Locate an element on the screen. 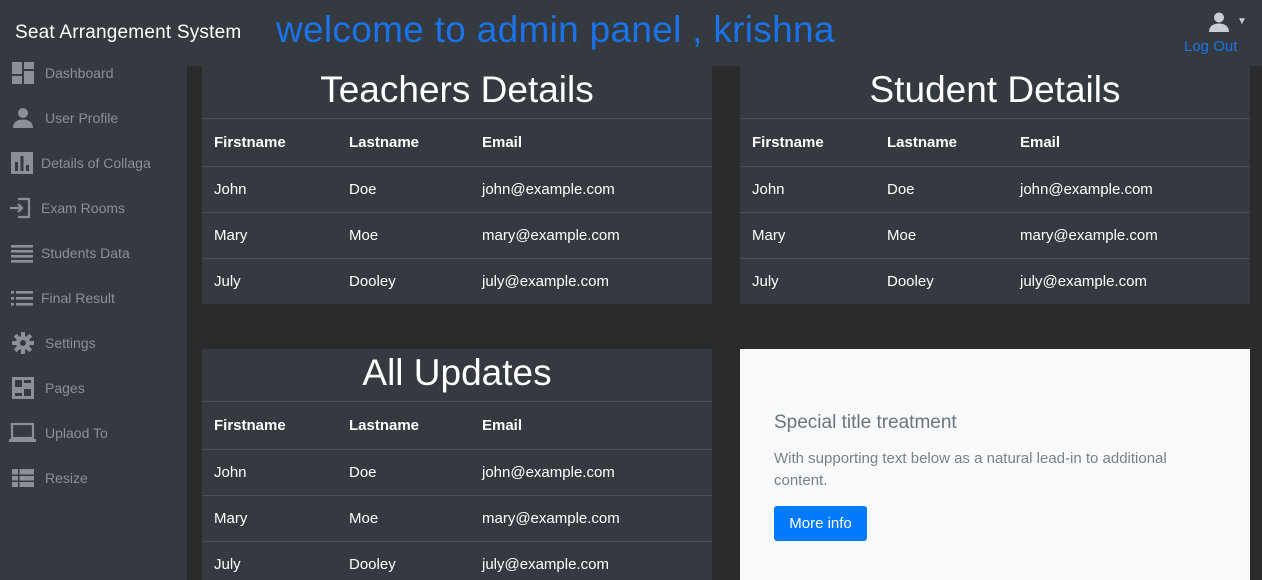 The image size is (1262, 580). sidebar-item-label: Resize is located at coordinates (66, 478).